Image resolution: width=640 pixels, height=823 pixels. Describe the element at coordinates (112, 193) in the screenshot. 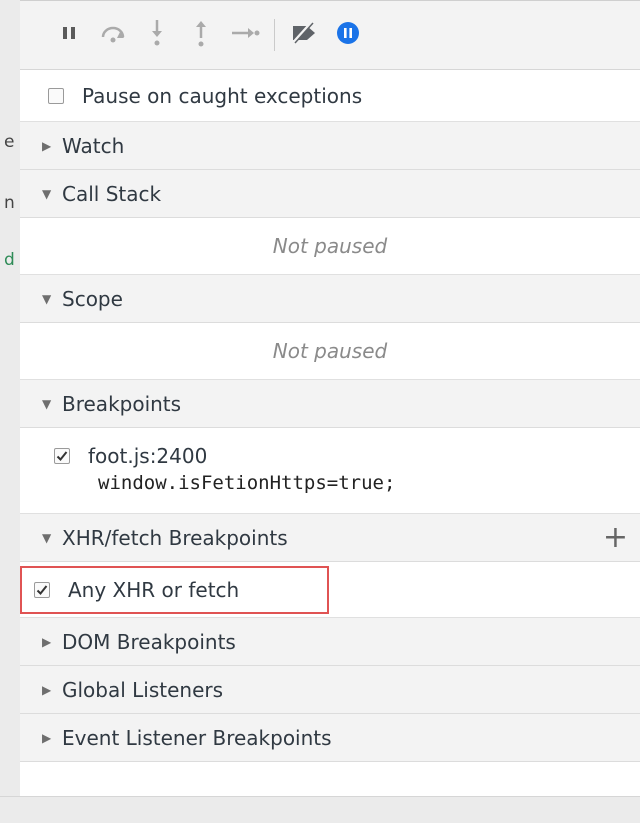

I see `section-call-stack-label: Call Stack` at that location.